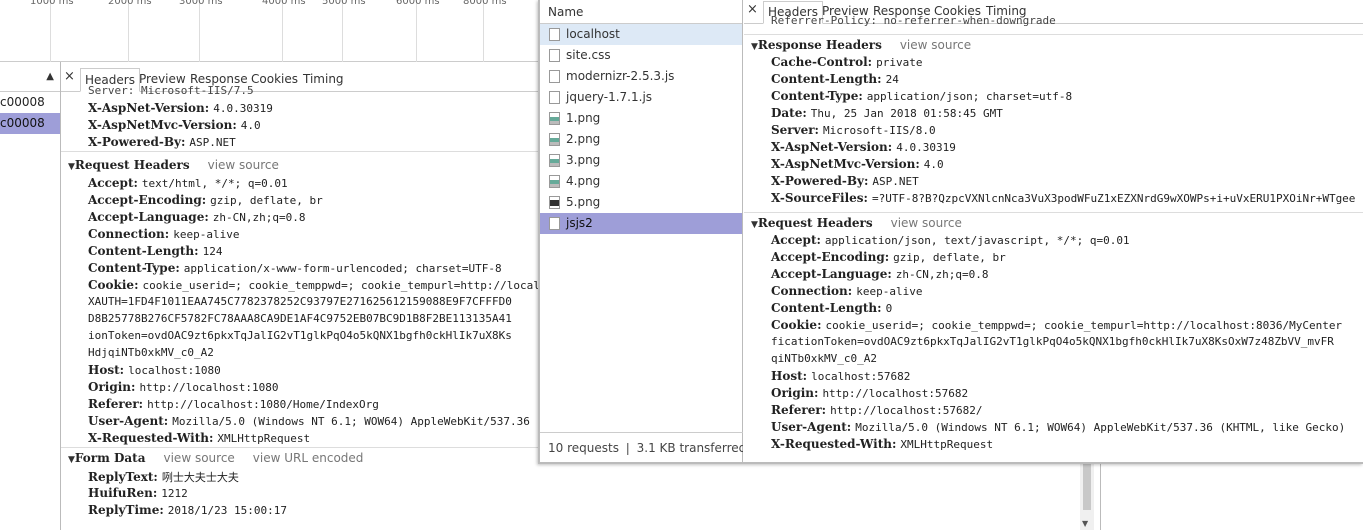 This screenshot has width=1363, height=530. Describe the element at coordinates (831, 274) in the screenshot. I see `header-key: Accept-Language:` at that location.